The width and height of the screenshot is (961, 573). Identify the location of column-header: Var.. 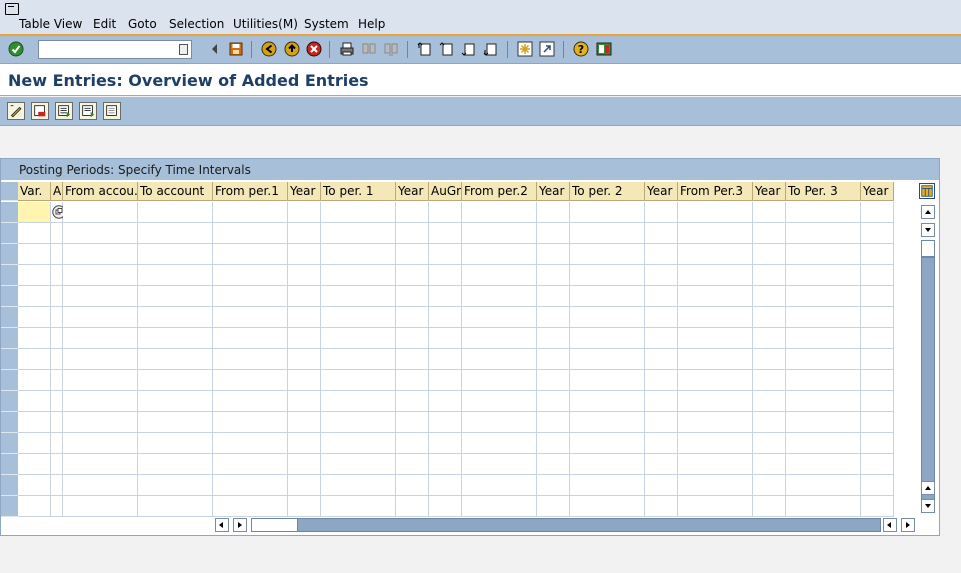
(34, 191).